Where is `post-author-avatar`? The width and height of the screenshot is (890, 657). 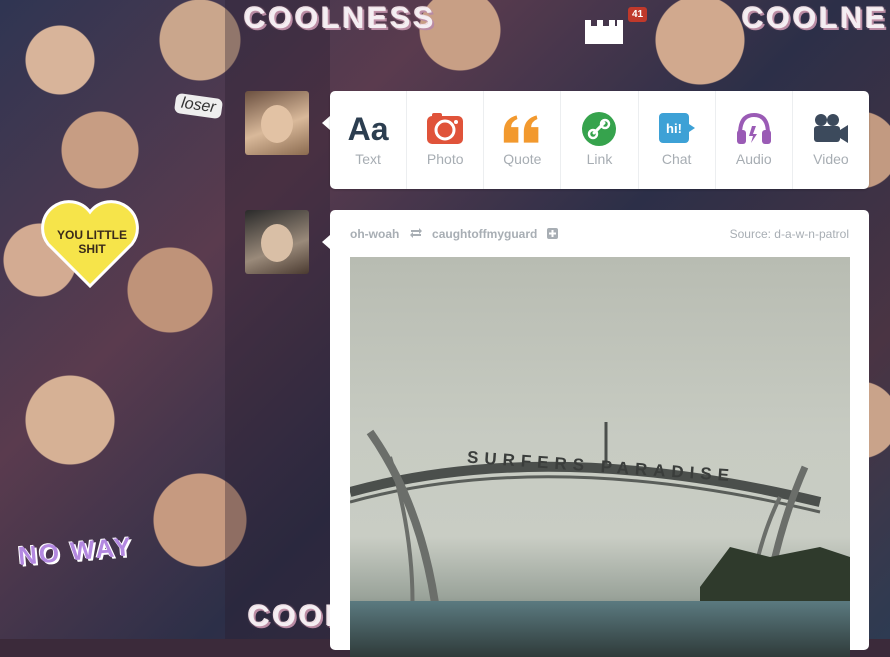
post-author-avatar is located at coordinates (277, 242).